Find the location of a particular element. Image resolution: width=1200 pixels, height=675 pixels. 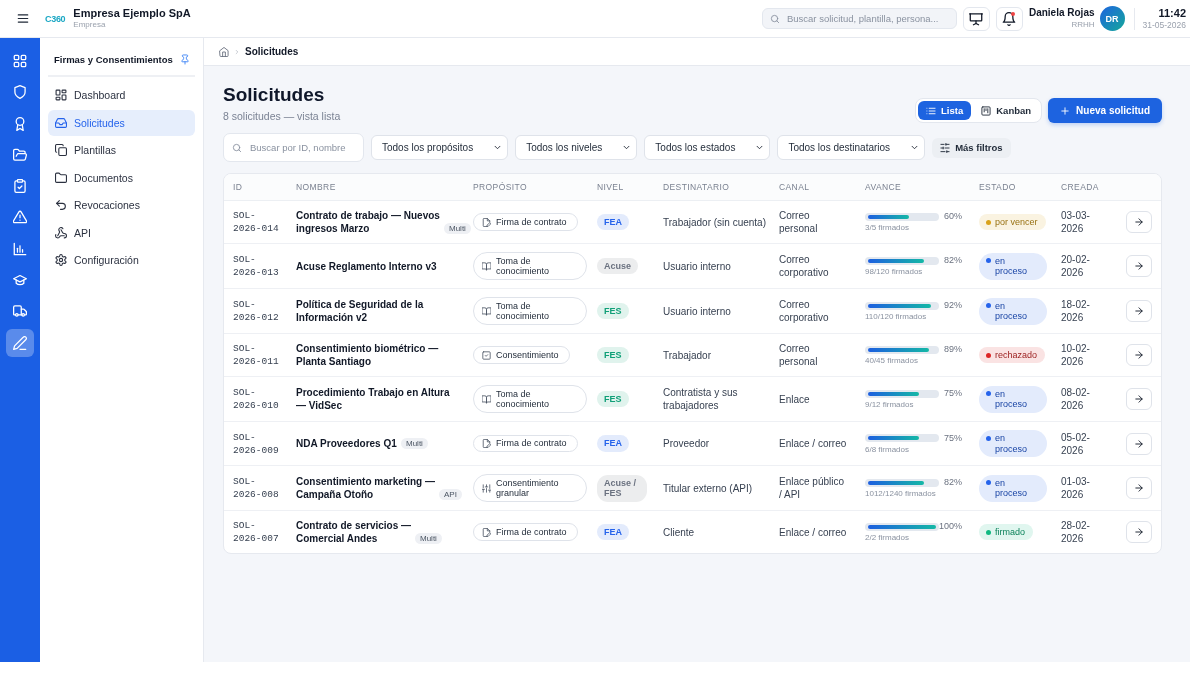

progress-detail: 6/8 firmados is located at coordinates (888, 449).